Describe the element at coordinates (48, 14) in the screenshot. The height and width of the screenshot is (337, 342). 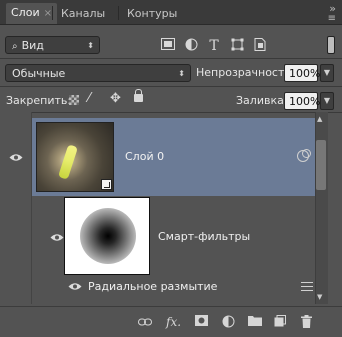
I see `close-tab-icon: ×` at that location.